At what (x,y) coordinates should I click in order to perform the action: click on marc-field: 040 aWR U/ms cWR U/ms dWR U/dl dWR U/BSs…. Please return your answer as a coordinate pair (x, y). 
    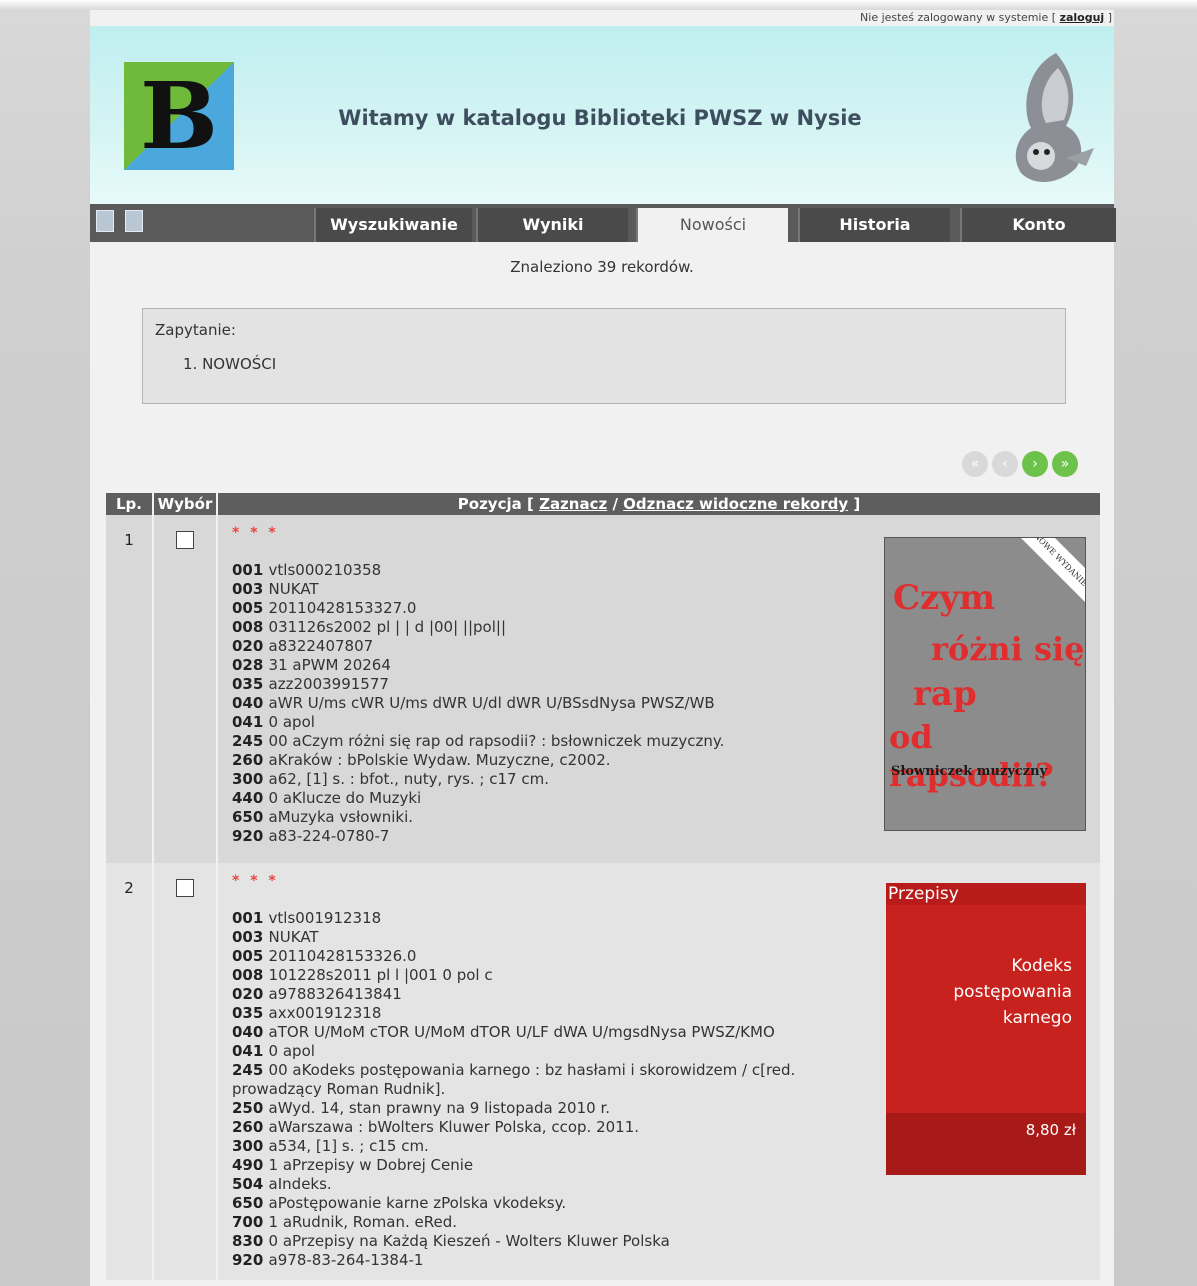
    Looking at the image, I should click on (552, 703).